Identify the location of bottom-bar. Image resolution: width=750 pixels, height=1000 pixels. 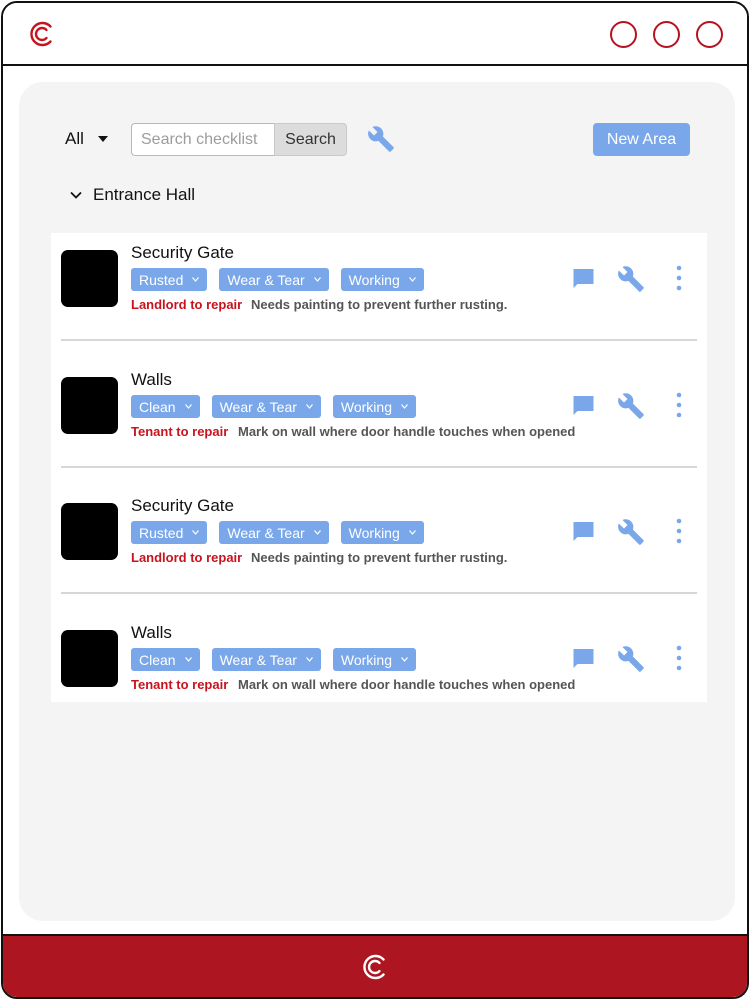
(375, 965).